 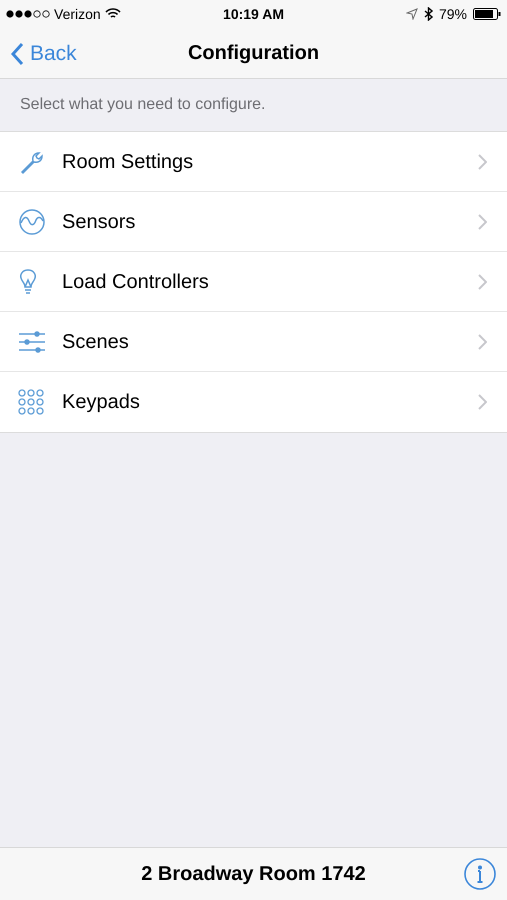 I want to click on battery-percent: 79%, so click(x=453, y=14).